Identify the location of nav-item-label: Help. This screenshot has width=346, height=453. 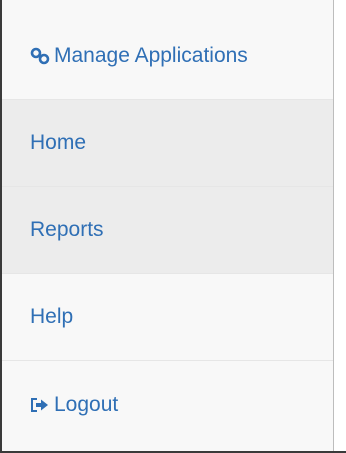
(52, 316).